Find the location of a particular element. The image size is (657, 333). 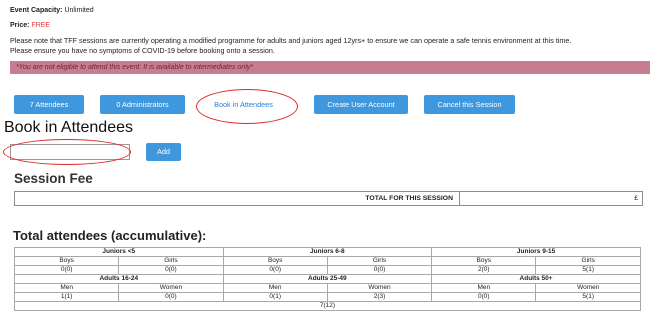

price-label: Price: is located at coordinates (20, 25).